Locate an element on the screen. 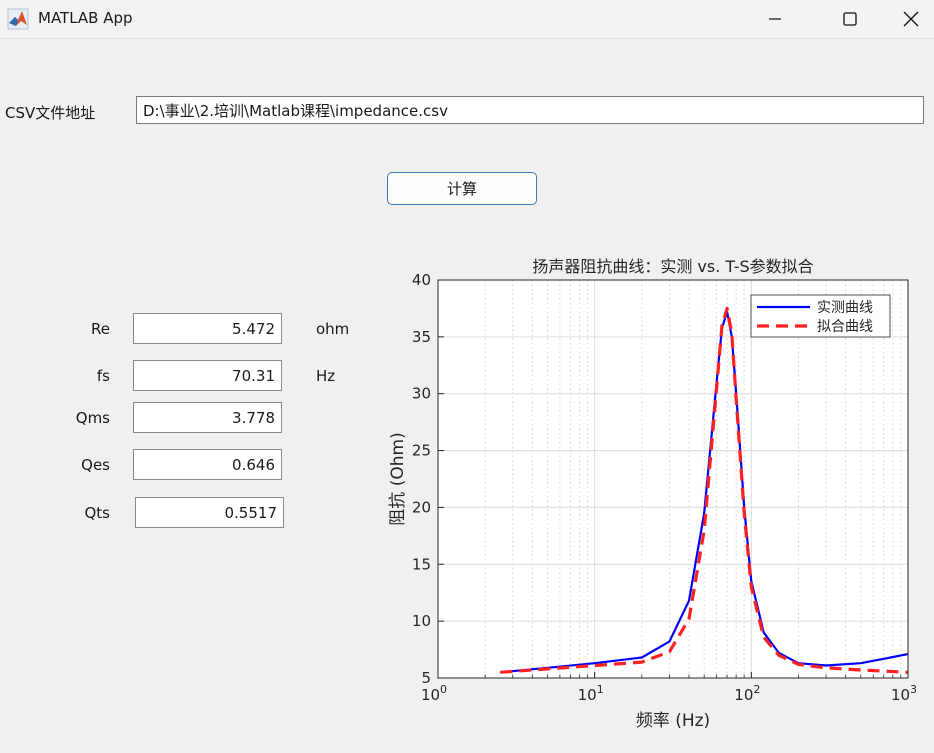  qes-field is located at coordinates (207, 464).